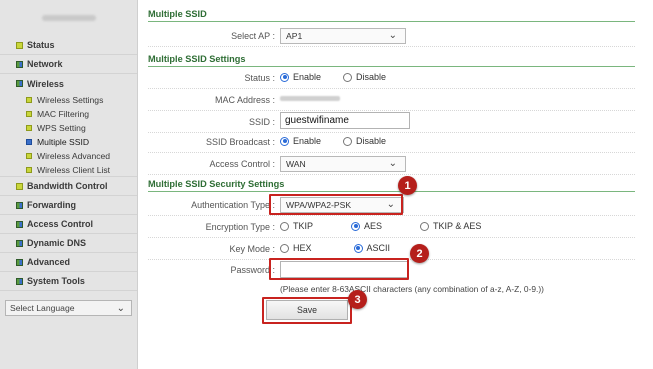  Describe the element at coordinates (343, 164) in the screenshot. I see `access-control-dropdown: WAN ⌄` at that location.